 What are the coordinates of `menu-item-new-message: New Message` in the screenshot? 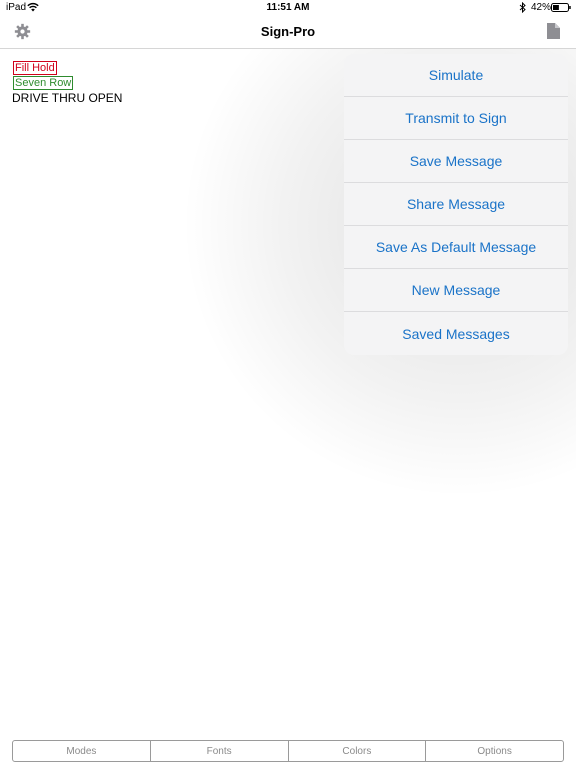 It's located at (456, 290).